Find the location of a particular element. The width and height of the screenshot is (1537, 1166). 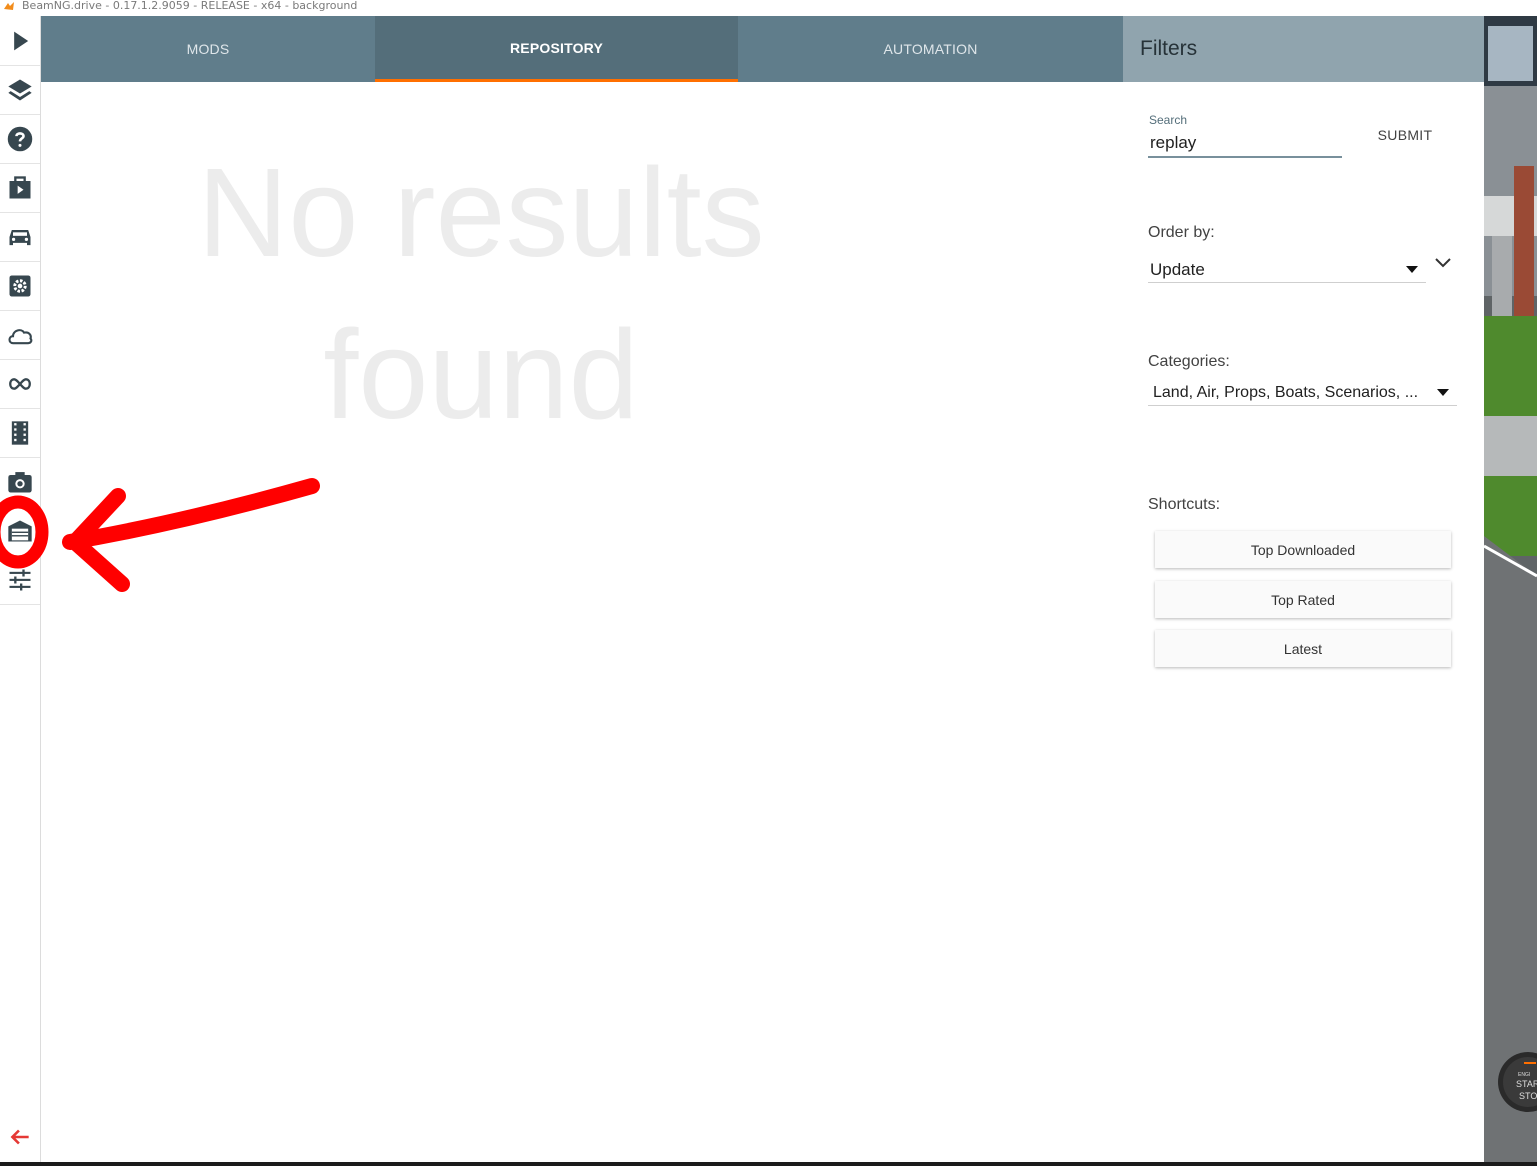

tab-repository: REPOSITORY is located at coordinates (556, 49).